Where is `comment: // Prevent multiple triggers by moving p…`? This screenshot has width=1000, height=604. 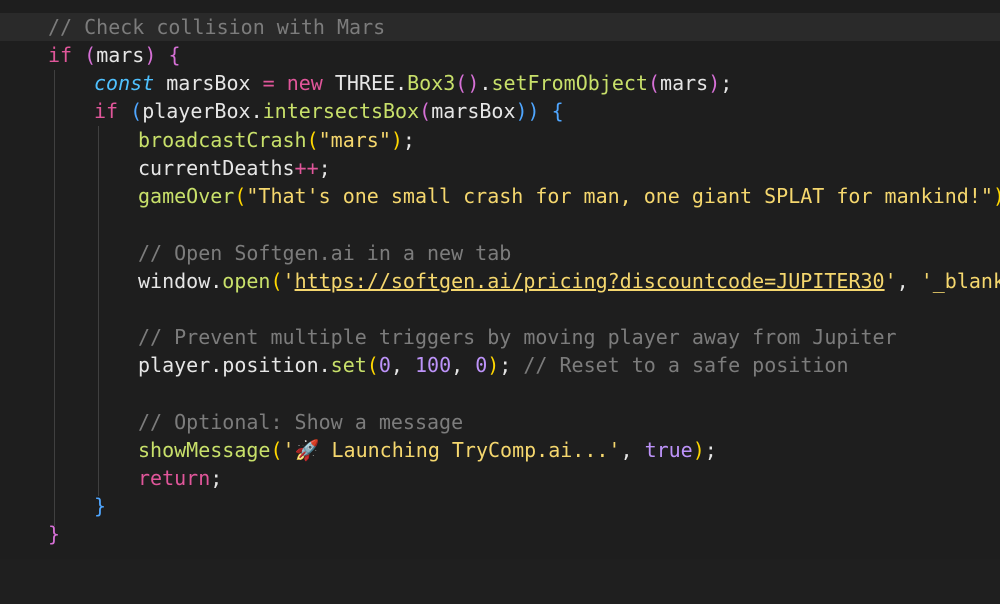 comment: // Prevent multiple triggers by moving p… is located at coordinates (517, 337).